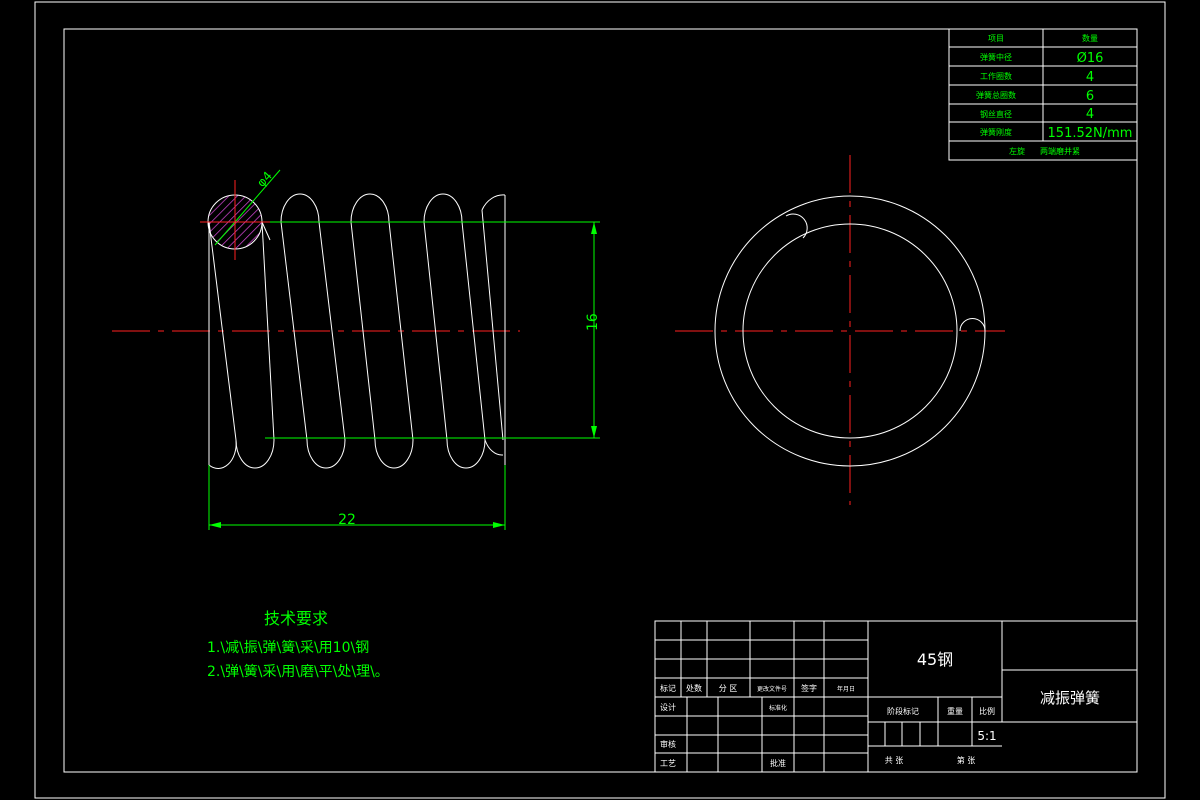 The width and height of the screenshot is (1200, 800). Describe the element at coordinates (1090, 96) in the screenshot. I see `param-value-3: 6` at that location.